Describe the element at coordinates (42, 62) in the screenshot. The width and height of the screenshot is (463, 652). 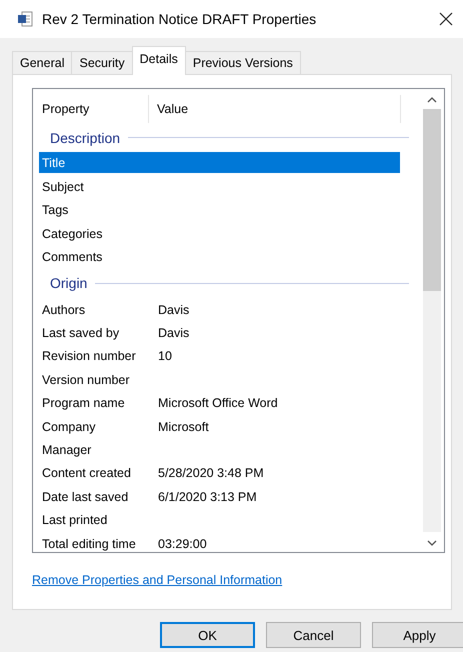
I see `tab: General` at that location.